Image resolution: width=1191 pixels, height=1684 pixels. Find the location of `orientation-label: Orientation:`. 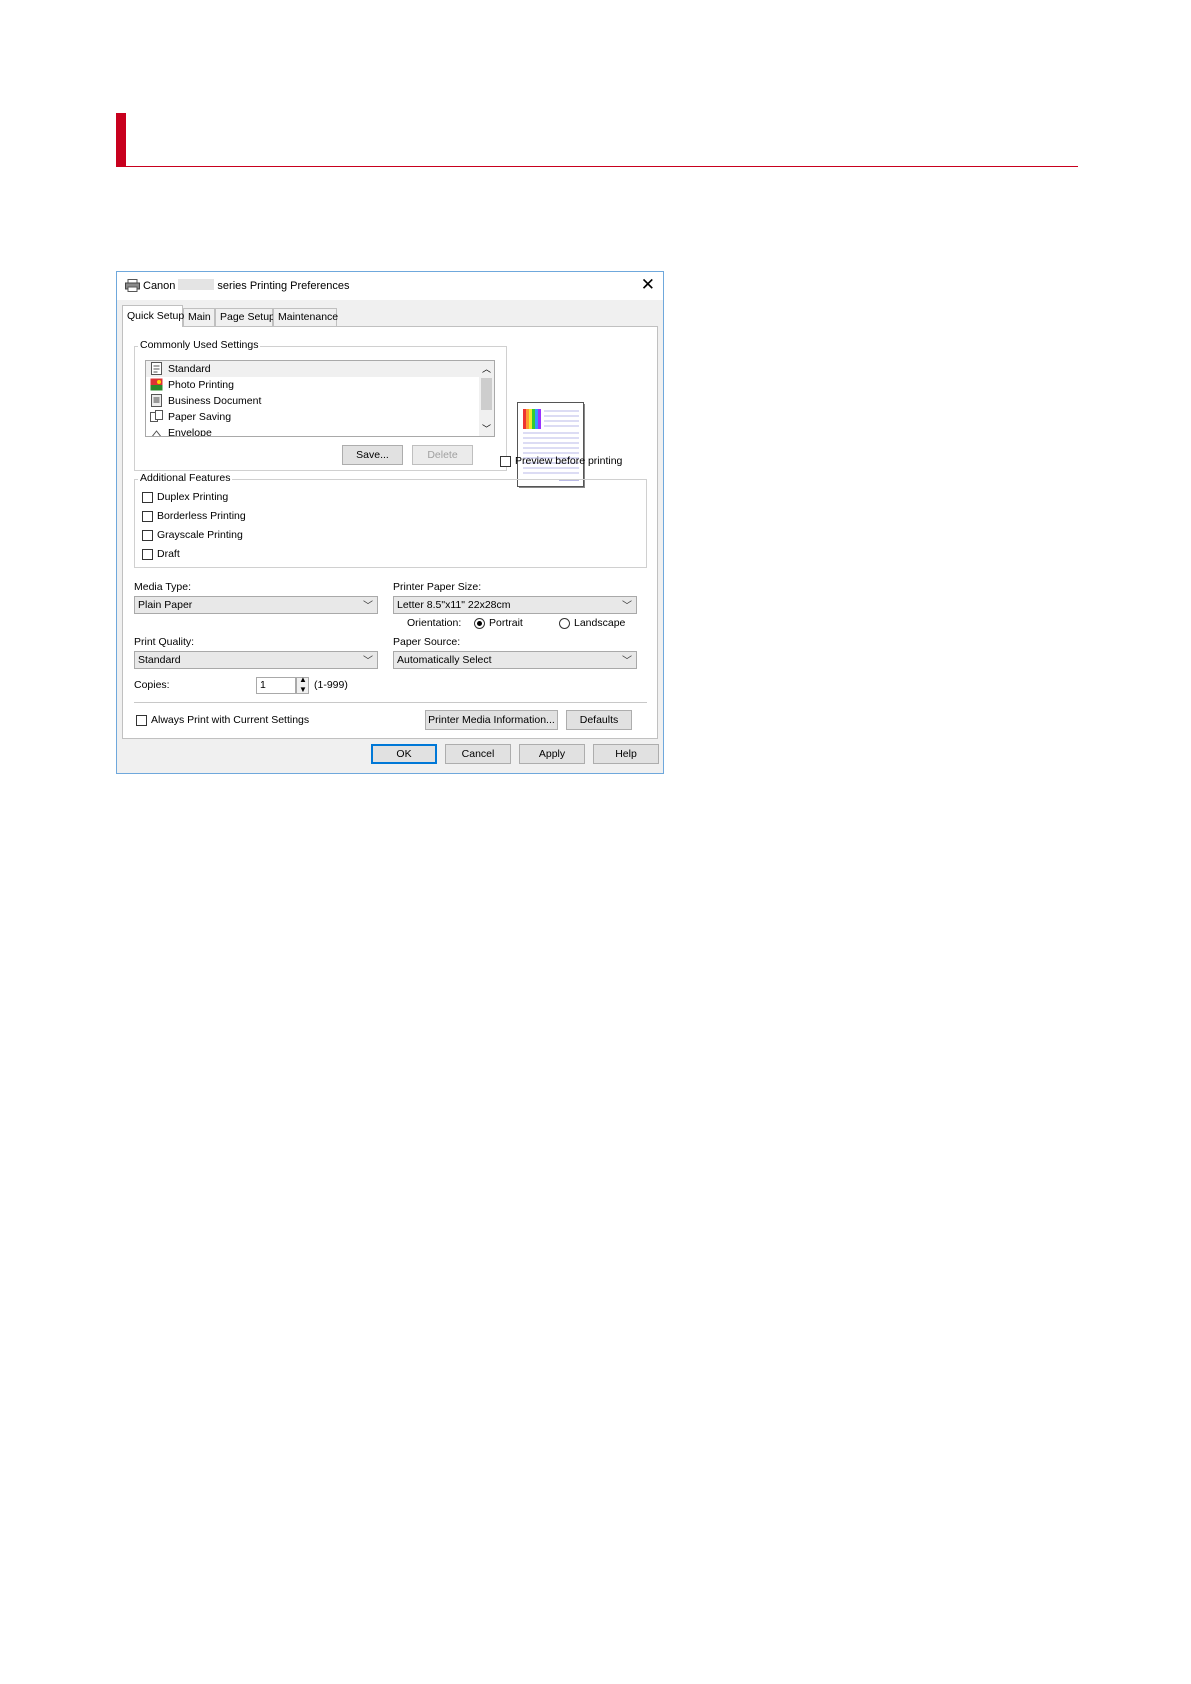

orientation-label: Orientation: is located at coordinates (434, 623).